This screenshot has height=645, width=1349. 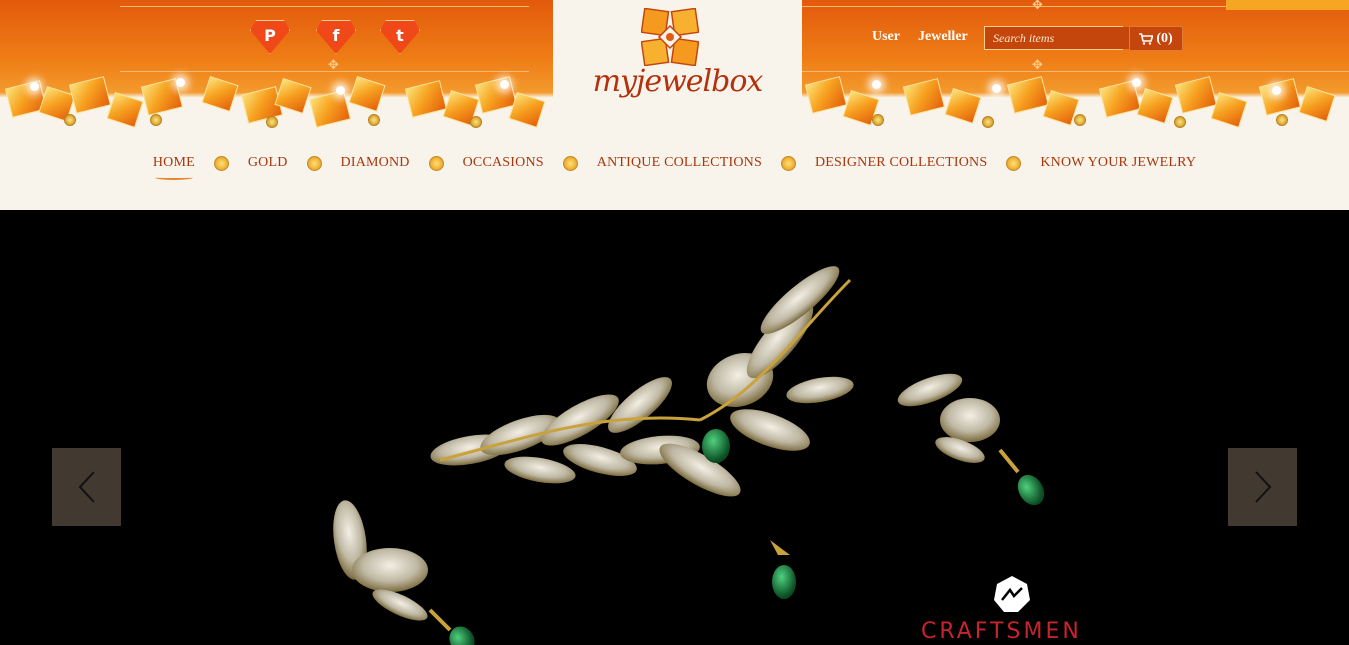 I want to click on earring-left, so click(x=404, y=572).